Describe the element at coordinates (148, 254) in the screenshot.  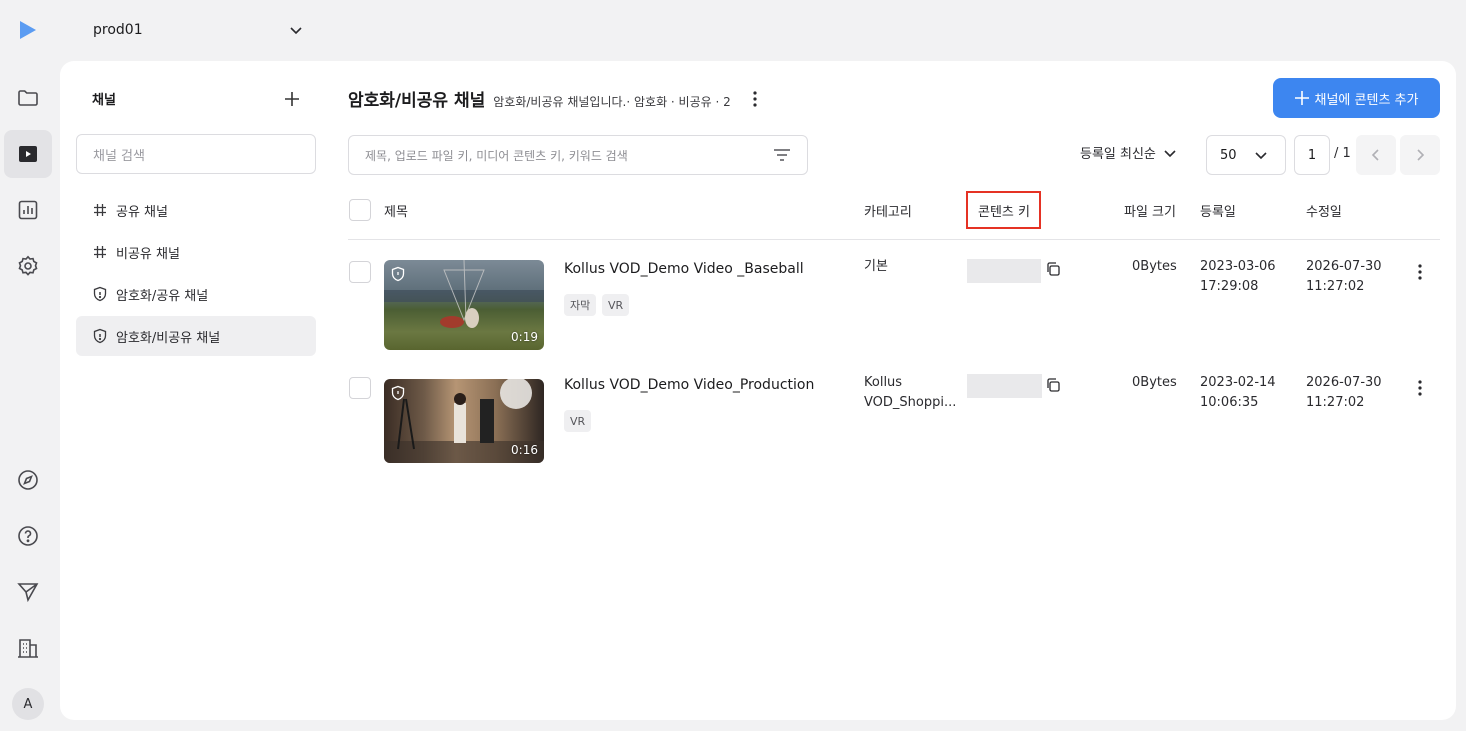
I see `sidebar-item-label: 비공유 채널` at that location.